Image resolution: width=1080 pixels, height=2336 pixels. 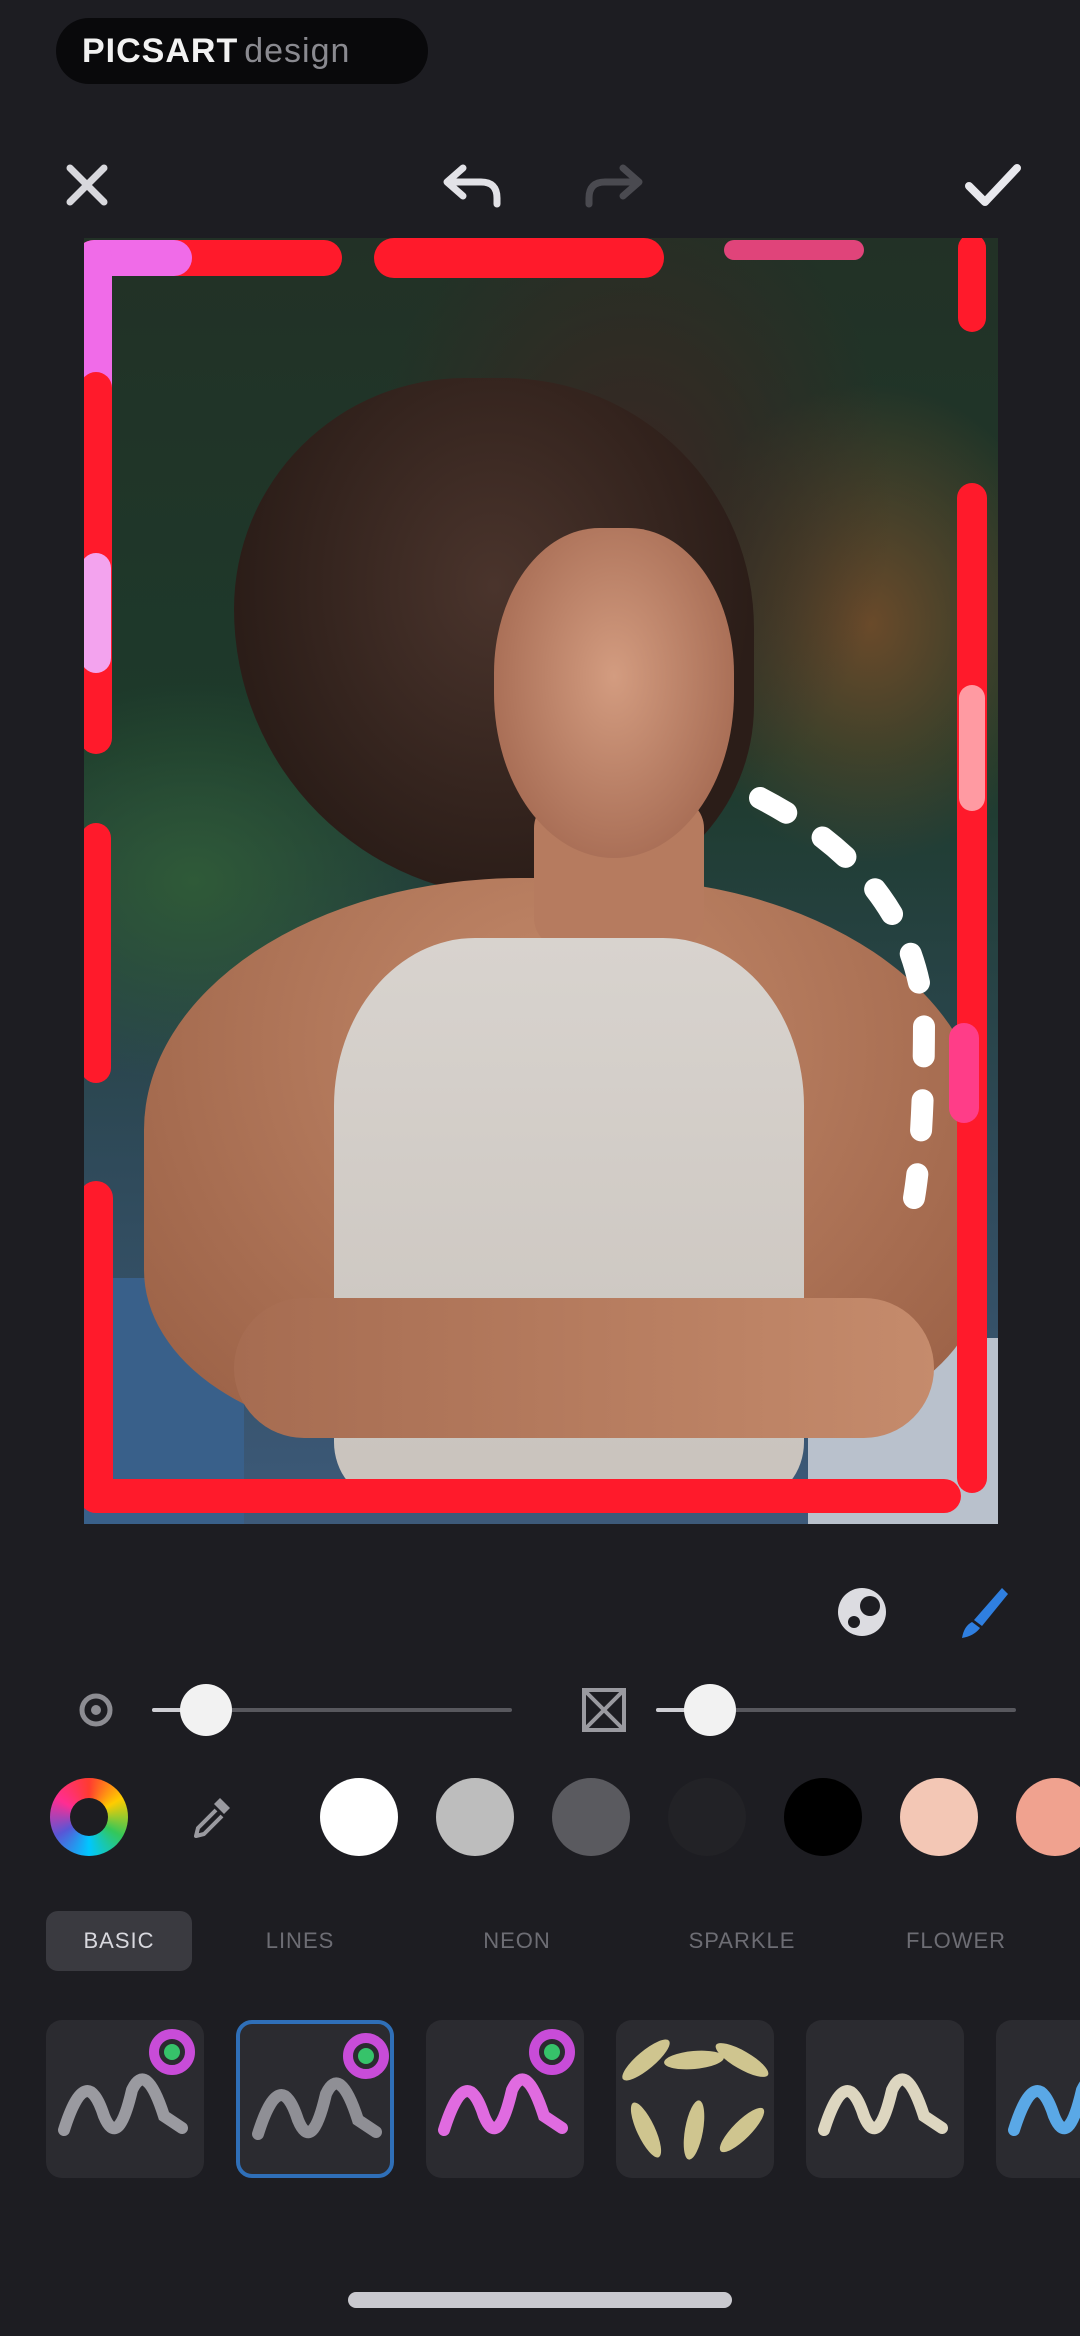 I want to click on watermark-bold: PICSART, so click(x=160, y=50).